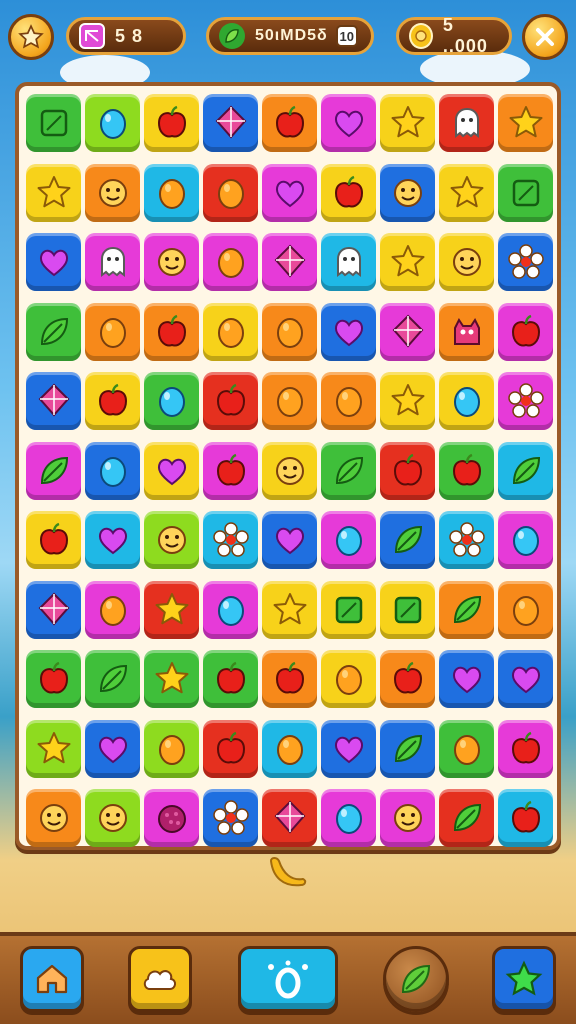 This screenshot has width=576, height=1024. What do you see at coordinates (288, 979) in the screenshot?
I see `booster-button` at bounding box center [288, 979].